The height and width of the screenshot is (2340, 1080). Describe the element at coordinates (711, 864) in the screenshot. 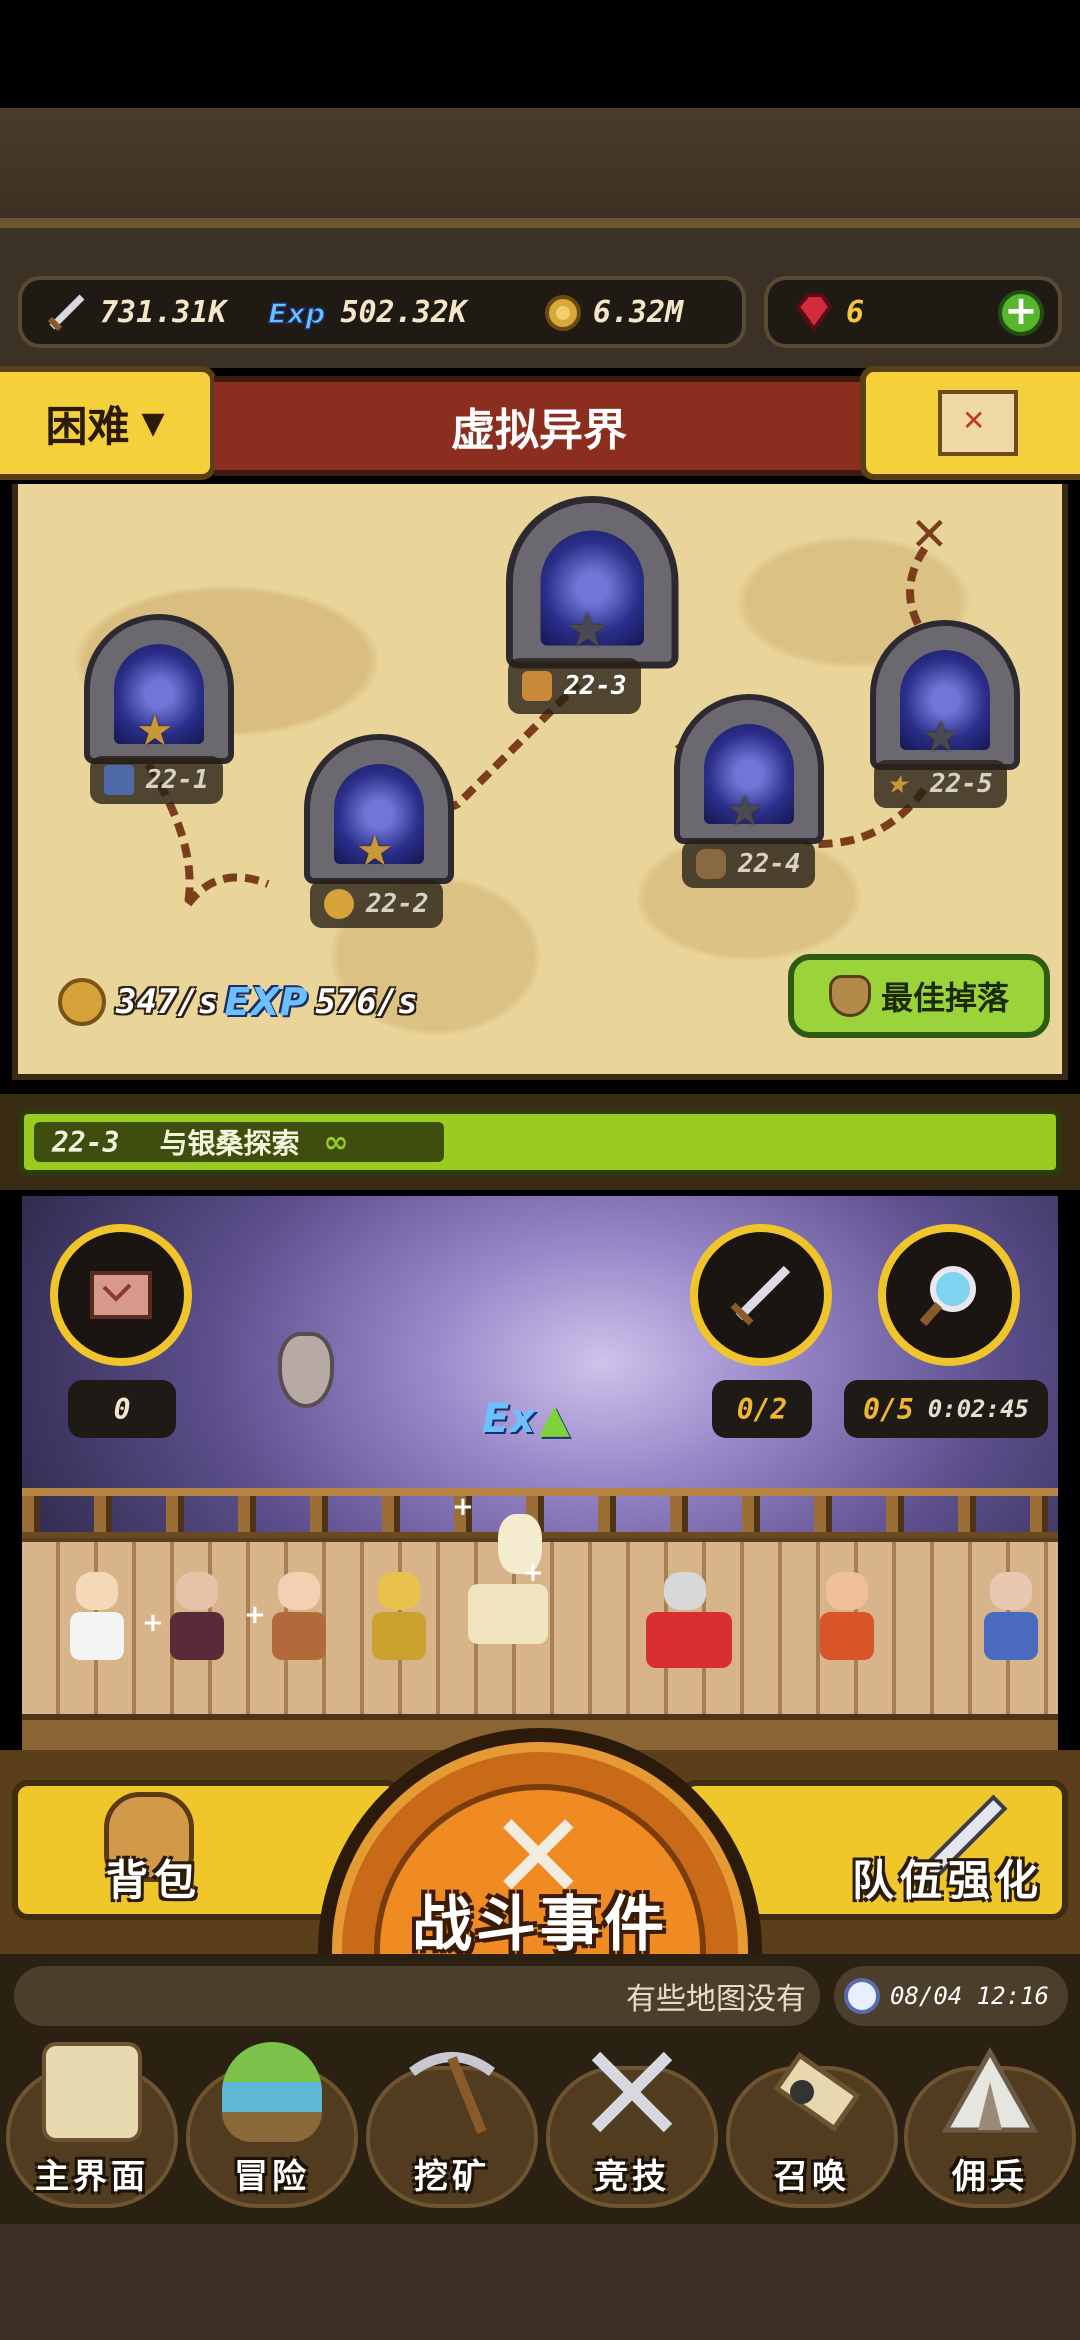

I see `bag-icon` at that location.